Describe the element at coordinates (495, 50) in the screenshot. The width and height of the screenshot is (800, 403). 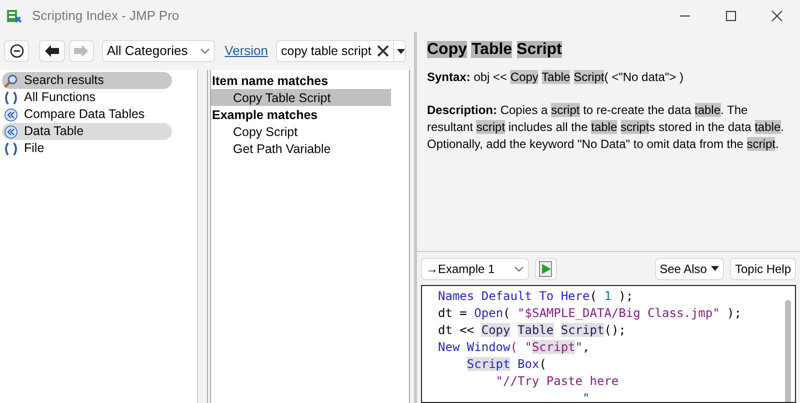
I see `topic-title: Copy Table Script` at that location.